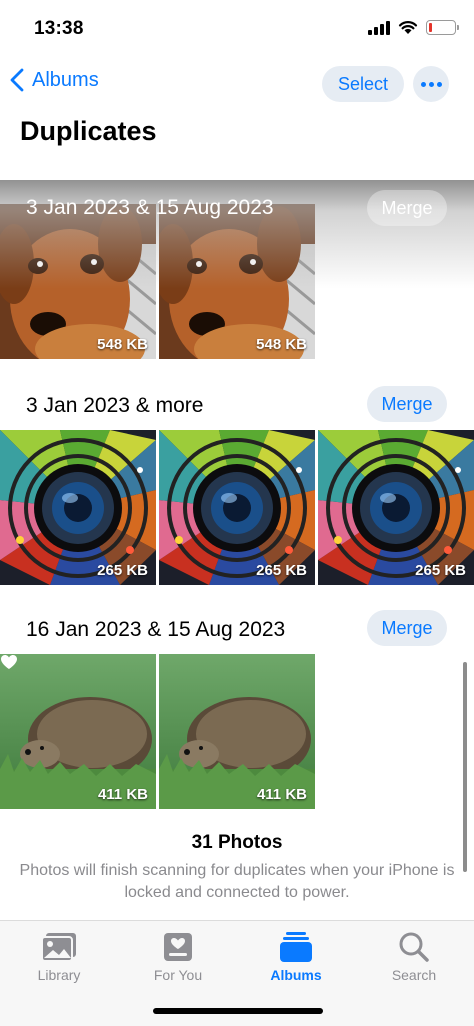  I want to click on tab-label: For You, so click(178, 975).